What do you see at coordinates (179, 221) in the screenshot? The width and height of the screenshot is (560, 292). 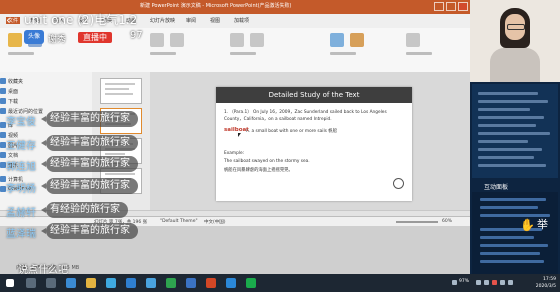 I see `status-theme: "Default Theme"` at bounding box center [179, 221].